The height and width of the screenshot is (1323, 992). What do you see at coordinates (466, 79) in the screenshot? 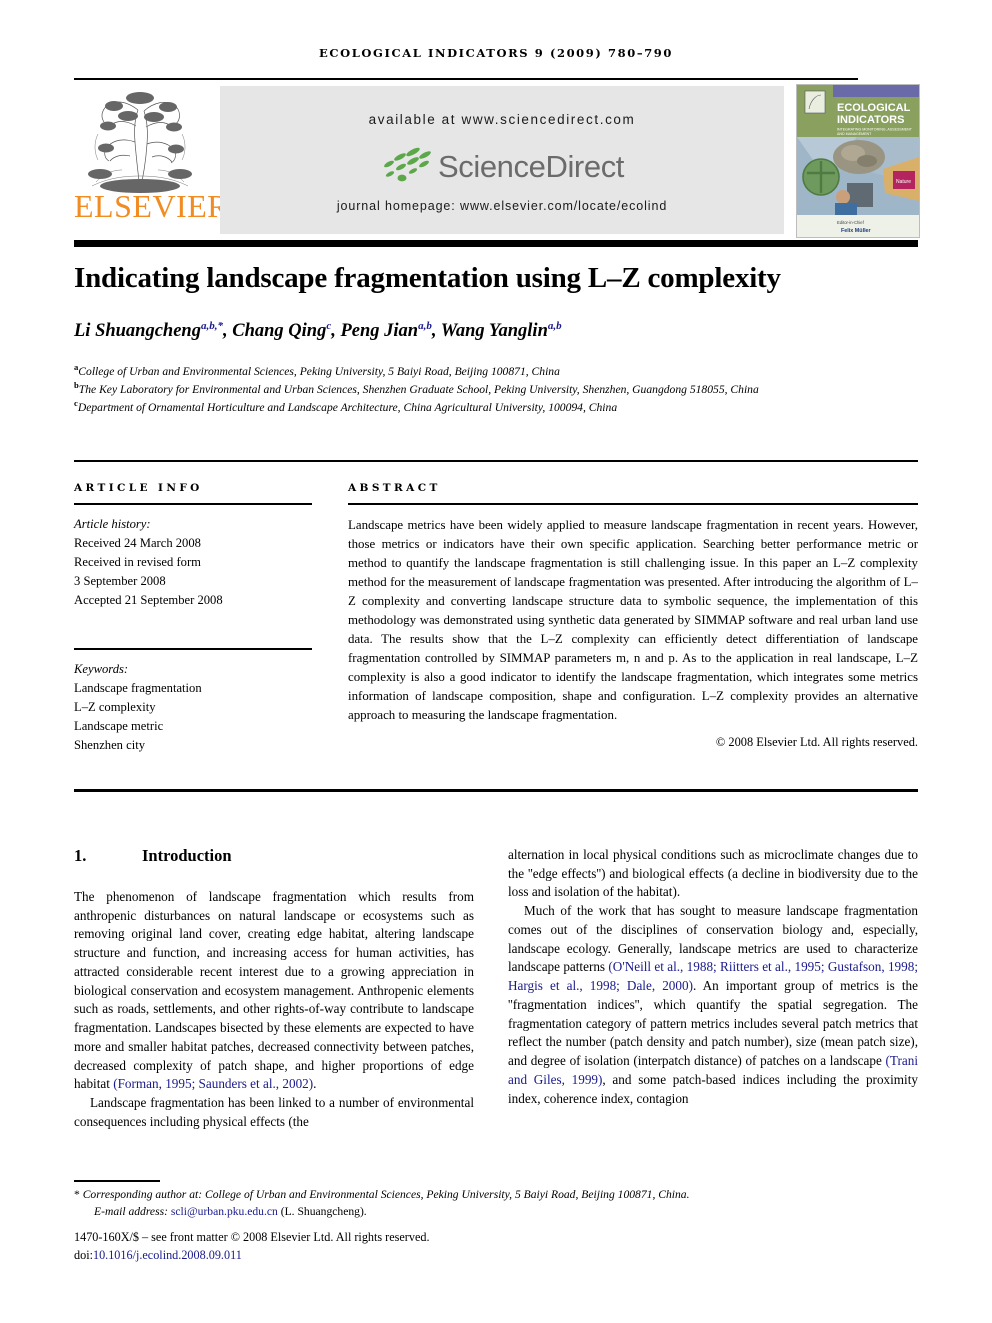
I see `header-top-rule` at bounding box center [466, 79].